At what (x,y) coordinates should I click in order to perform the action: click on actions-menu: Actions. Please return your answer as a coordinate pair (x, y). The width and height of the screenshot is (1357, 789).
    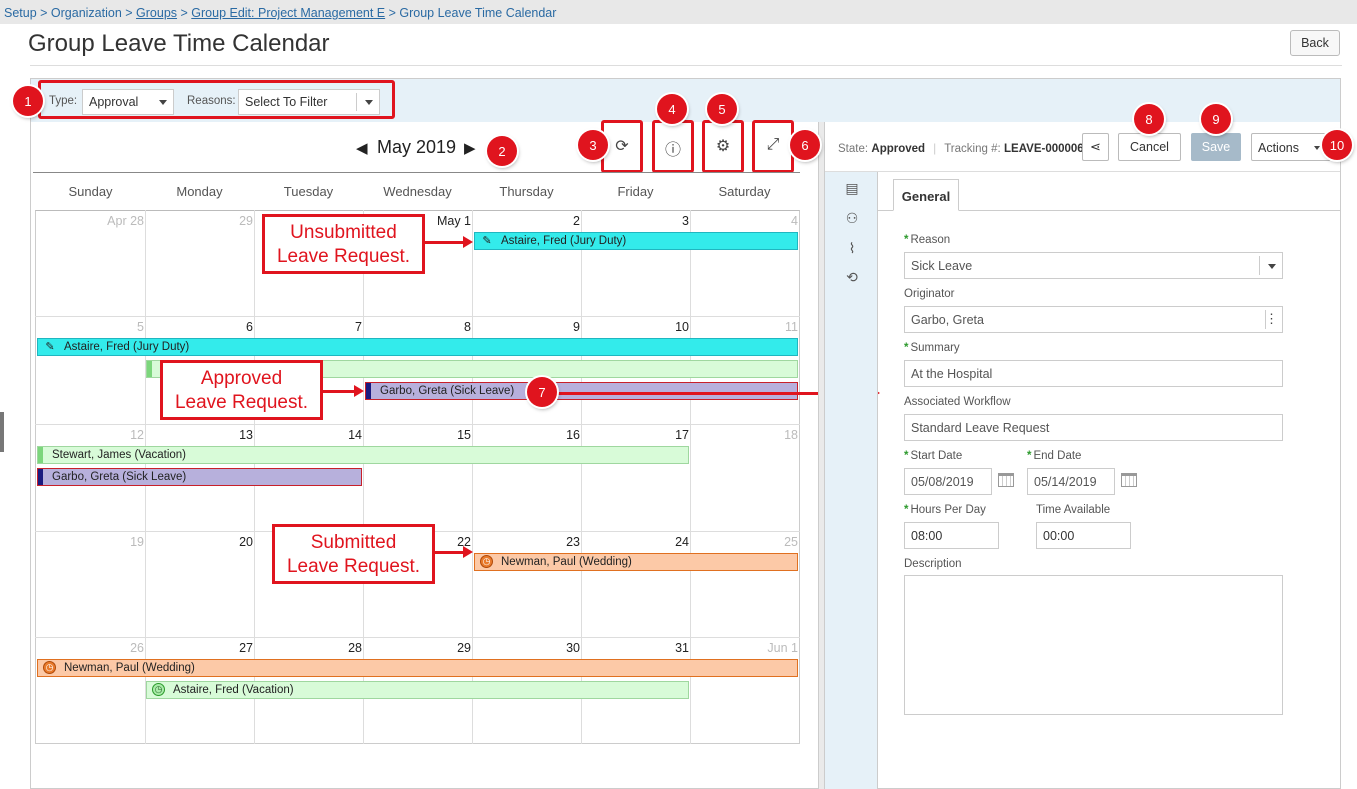
    Looking at the image, I should click on (1291, 147).